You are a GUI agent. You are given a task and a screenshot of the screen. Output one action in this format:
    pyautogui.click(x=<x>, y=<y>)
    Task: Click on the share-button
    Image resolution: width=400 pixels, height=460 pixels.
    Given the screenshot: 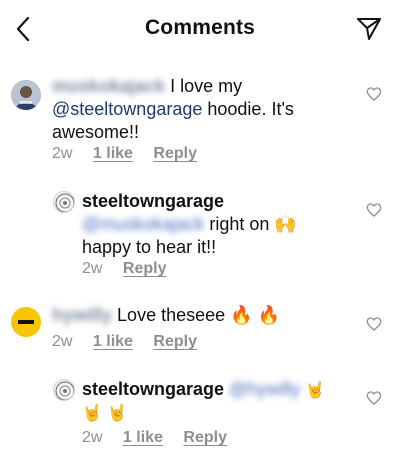 What is the action you would take?
    pyautogui.click(x=369, y=29)
    